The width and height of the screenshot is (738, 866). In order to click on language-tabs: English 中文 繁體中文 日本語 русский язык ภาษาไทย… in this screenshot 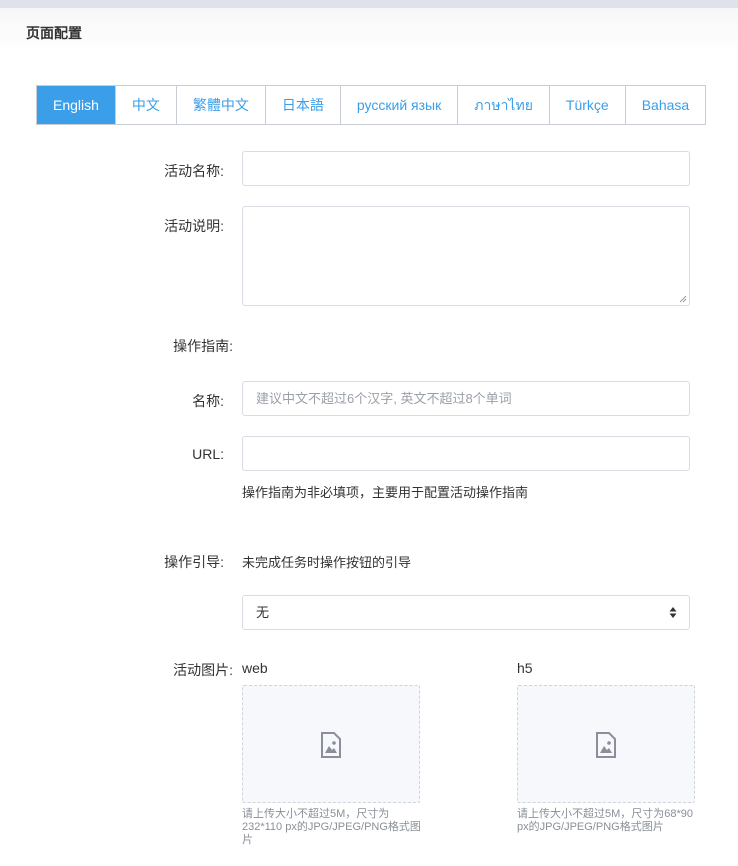, I will do `click(371, 105)`.